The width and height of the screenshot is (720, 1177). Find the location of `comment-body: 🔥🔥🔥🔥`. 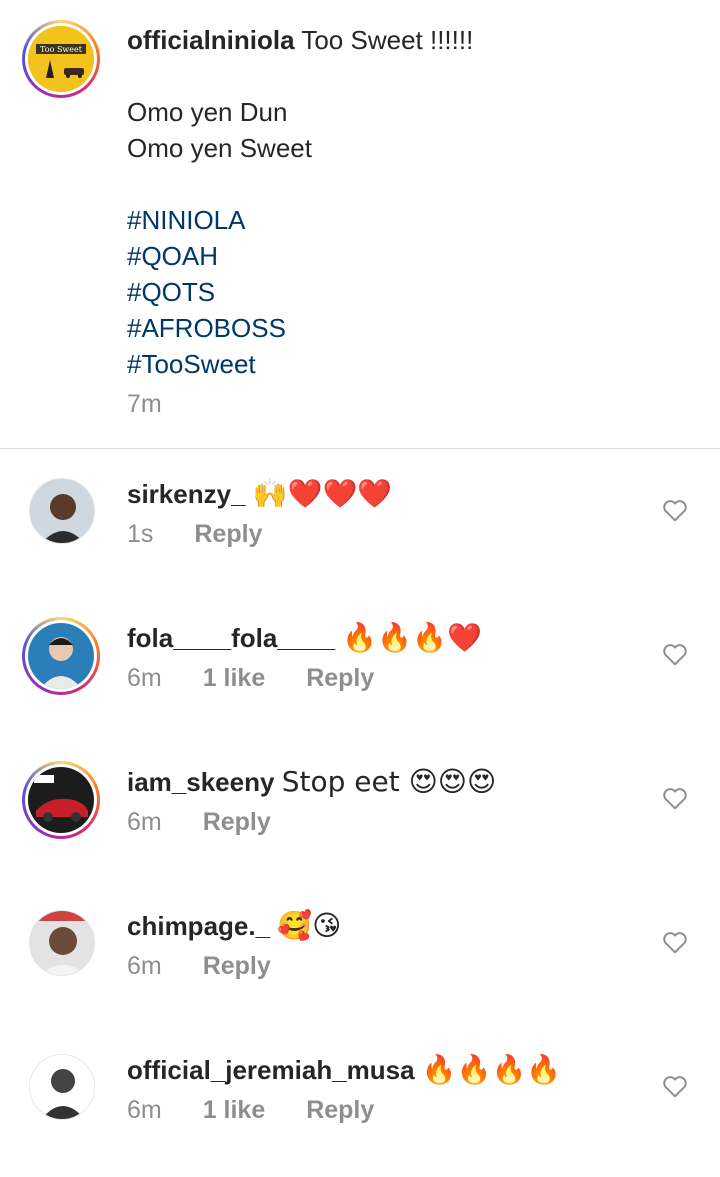

comment-body: 🔥🔥🔥🔥 is located at coordinates (491, 1069).